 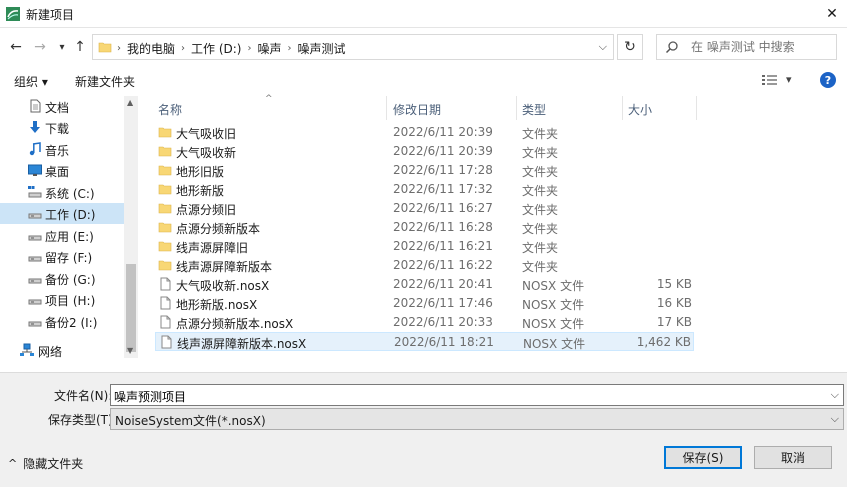 I want to click on command-bar: 组织 ▾ 新建文件夹 ▾ ?, so click(x=423, y=81).